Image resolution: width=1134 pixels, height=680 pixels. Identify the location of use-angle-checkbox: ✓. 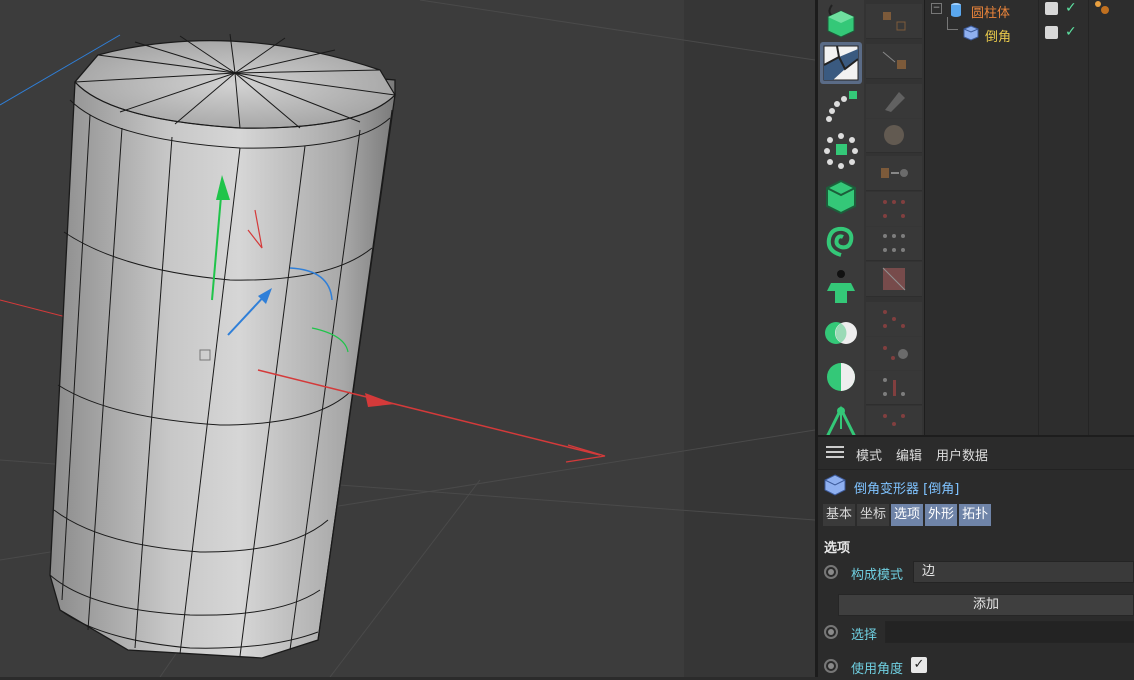
(919, 665).